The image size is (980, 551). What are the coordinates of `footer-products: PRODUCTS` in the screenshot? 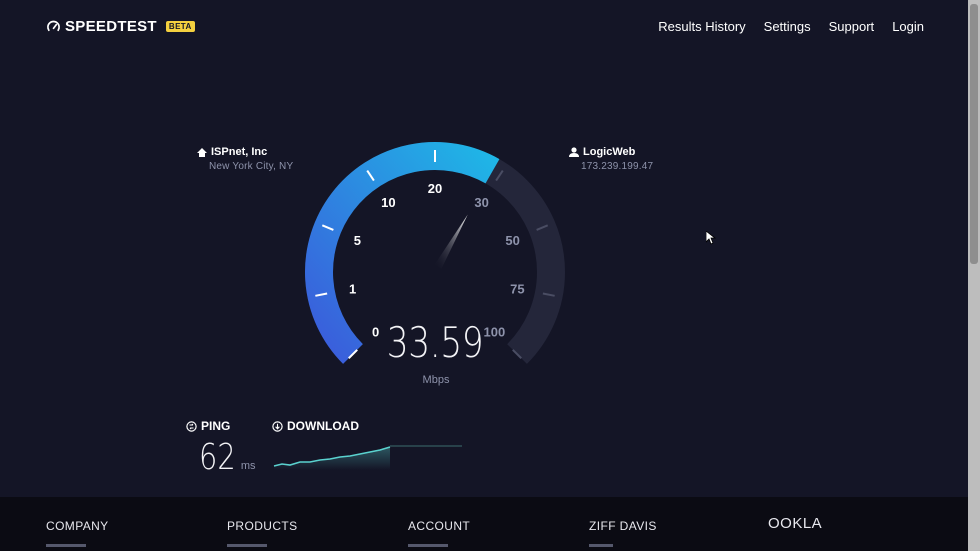 It's located at (262, 526).